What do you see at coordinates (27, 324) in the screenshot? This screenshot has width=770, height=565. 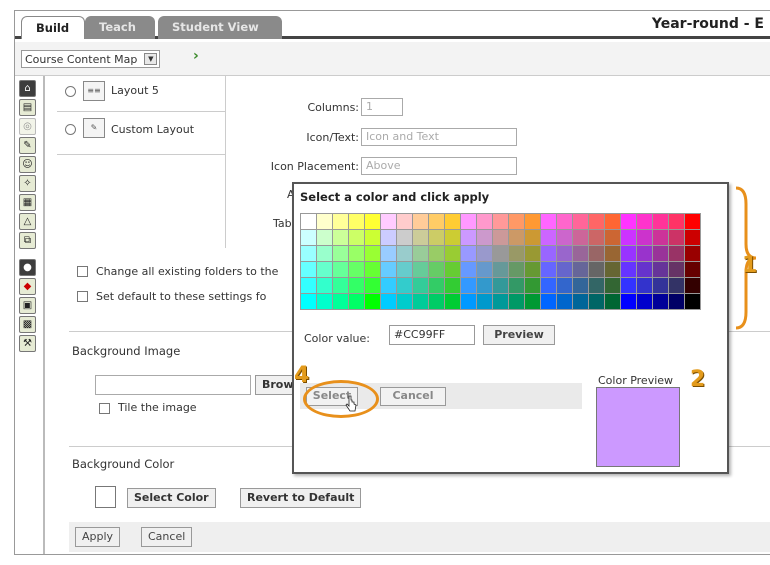 I see `image-icon: ▩` at bounding box center [27, 324].